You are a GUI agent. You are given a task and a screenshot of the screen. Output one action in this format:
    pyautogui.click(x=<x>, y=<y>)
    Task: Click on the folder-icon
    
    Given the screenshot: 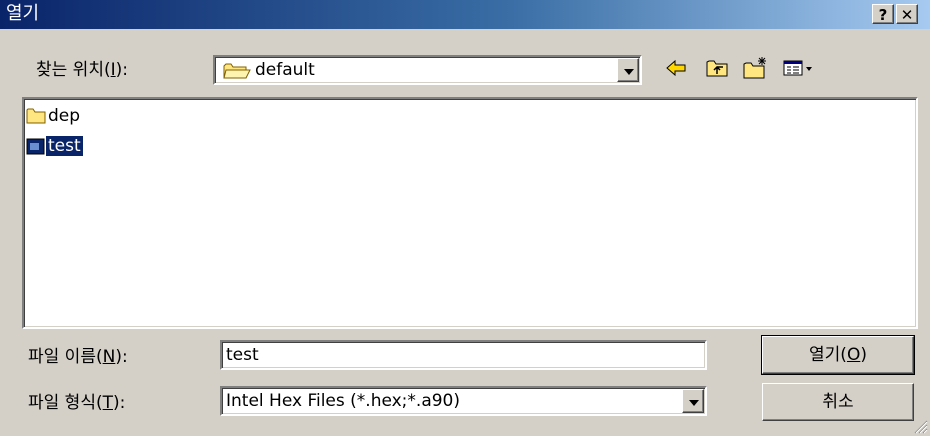 What is the action you would take?
    pyautogui.click(x=36, y=116)
    